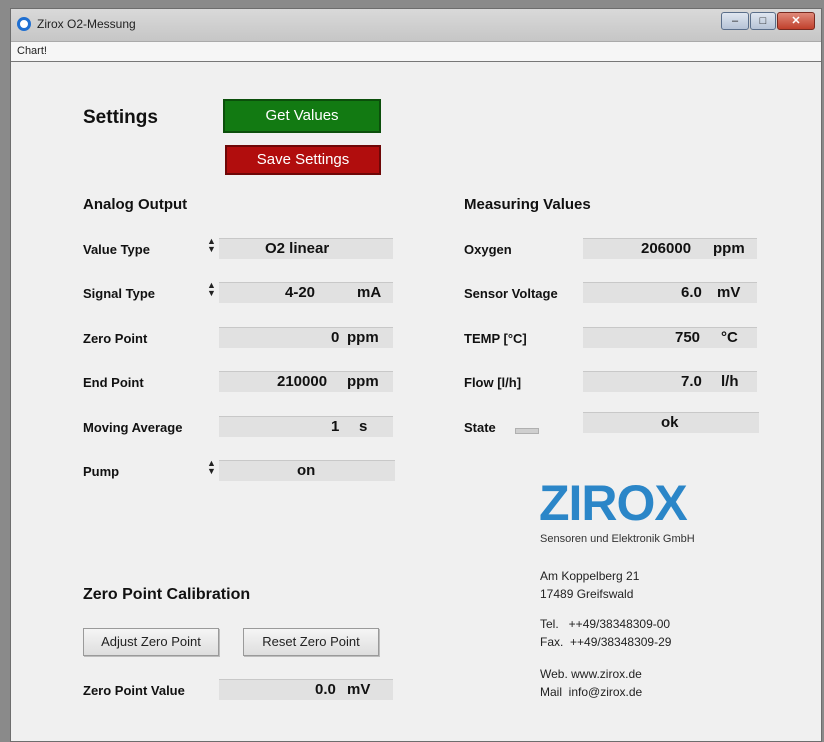 The width and height of the screenshot is (824, 742). Describe the element at coordinates (480, 427) in the screenshot. I see `state-label: State` at that location.